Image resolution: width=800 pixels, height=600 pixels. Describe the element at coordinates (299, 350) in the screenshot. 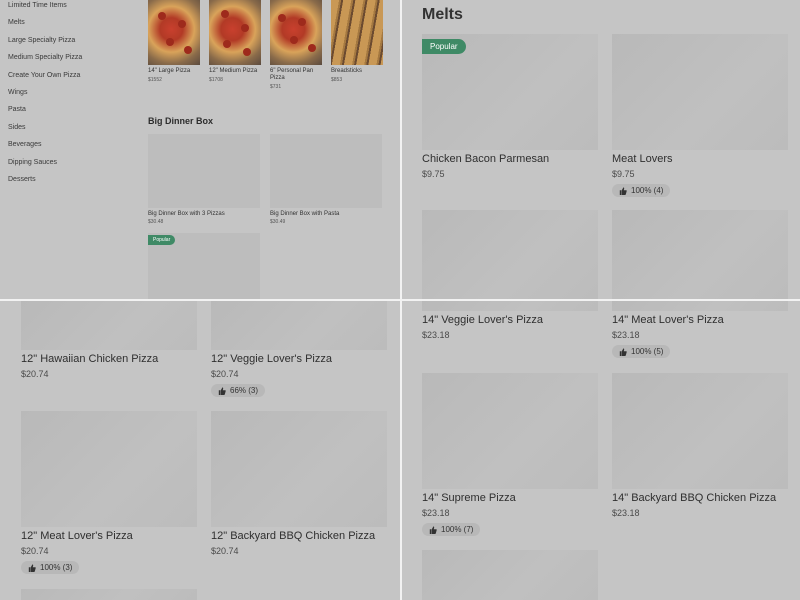

I see `menu-item-card: 12" Veggie Lover's Pizza $20.74 66% (3)` at that location.